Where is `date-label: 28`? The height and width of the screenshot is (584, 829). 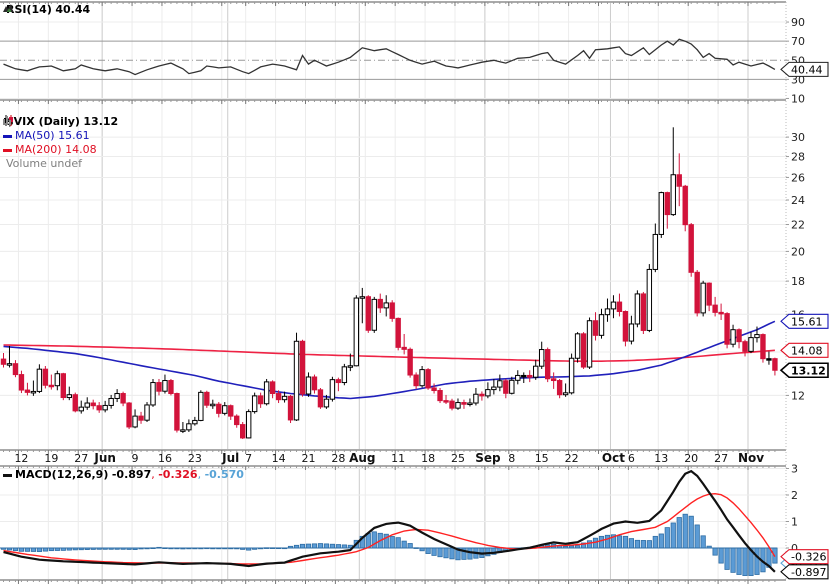 date-label: 28 is located at coordinates (338, 458).